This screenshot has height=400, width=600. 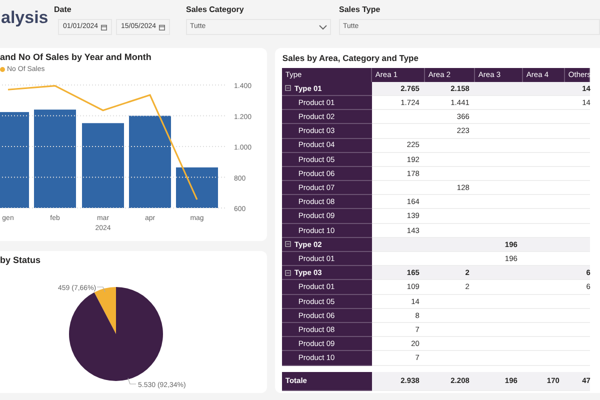 I want to click on table-cell, so click(x=399, y=245).